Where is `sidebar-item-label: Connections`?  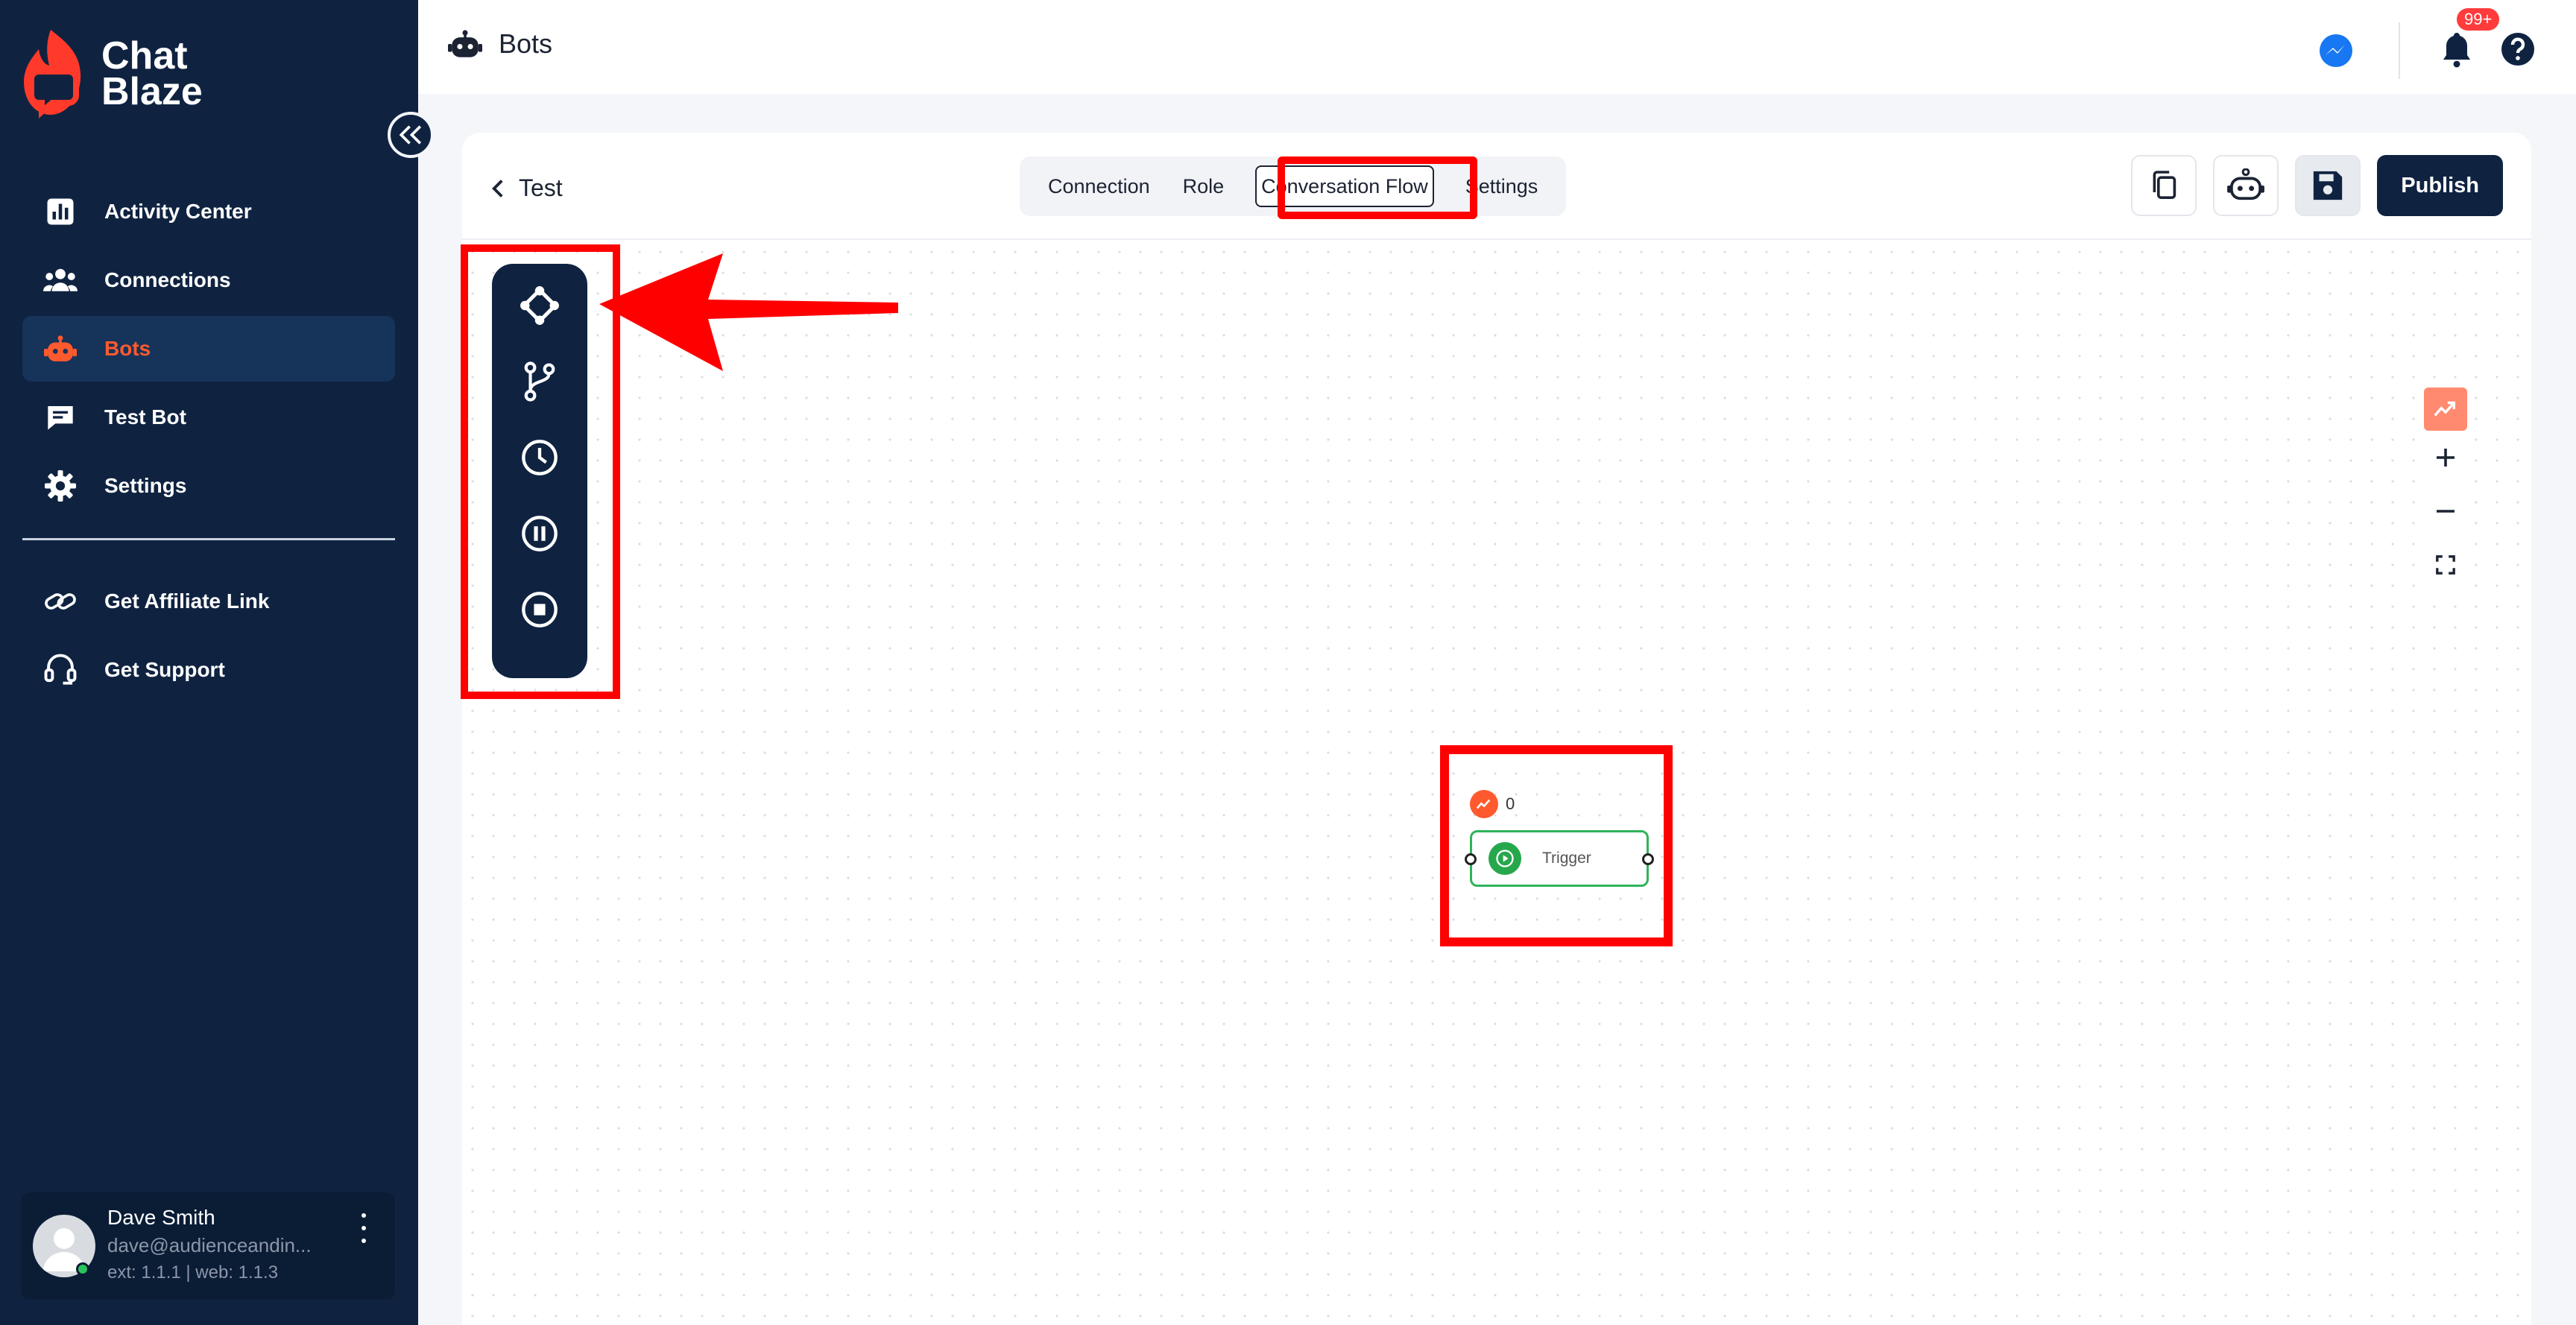 sidebar-item-label: Connections is located at coordinates (167, 279).